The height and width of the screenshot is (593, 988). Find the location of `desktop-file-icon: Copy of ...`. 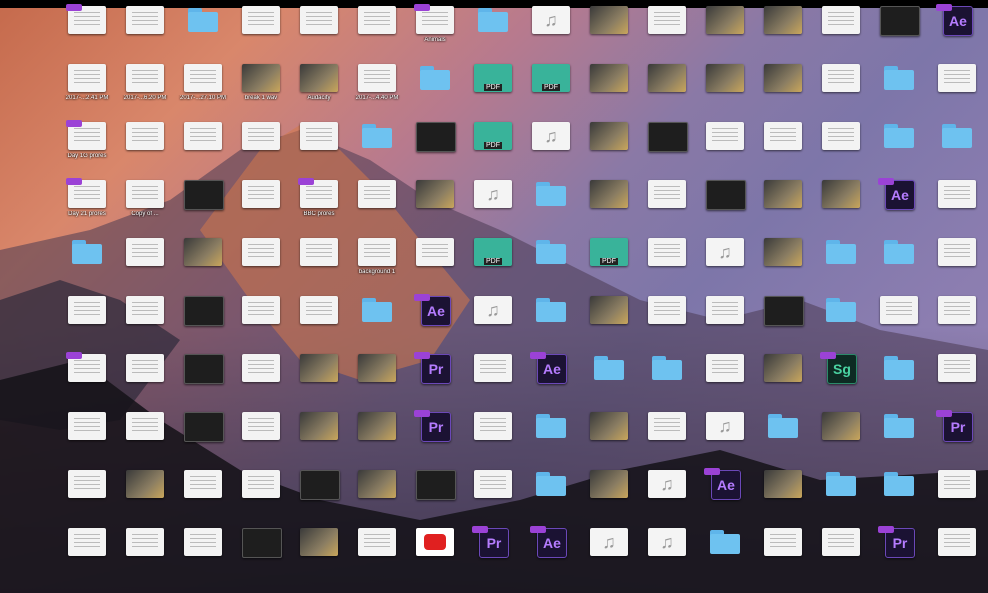

desktop-file-icon: Copy of ... is located at coordinates (145, 209).